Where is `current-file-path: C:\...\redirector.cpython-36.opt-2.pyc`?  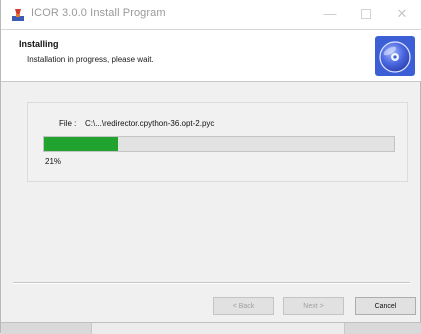 current-file-path: C:\...\redirector.cpython-36.opt-2.pyc is located at coordinates (150, 123).